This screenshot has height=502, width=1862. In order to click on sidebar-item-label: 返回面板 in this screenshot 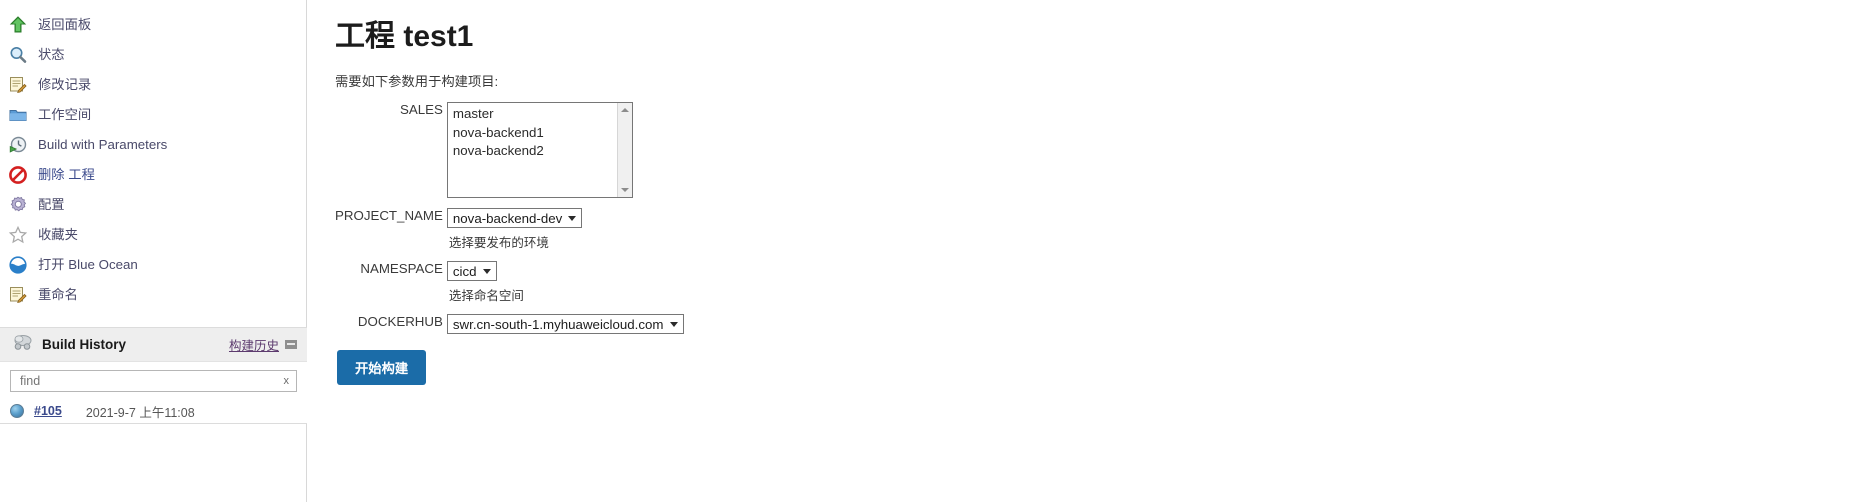, I will do `click(65, 25)`.